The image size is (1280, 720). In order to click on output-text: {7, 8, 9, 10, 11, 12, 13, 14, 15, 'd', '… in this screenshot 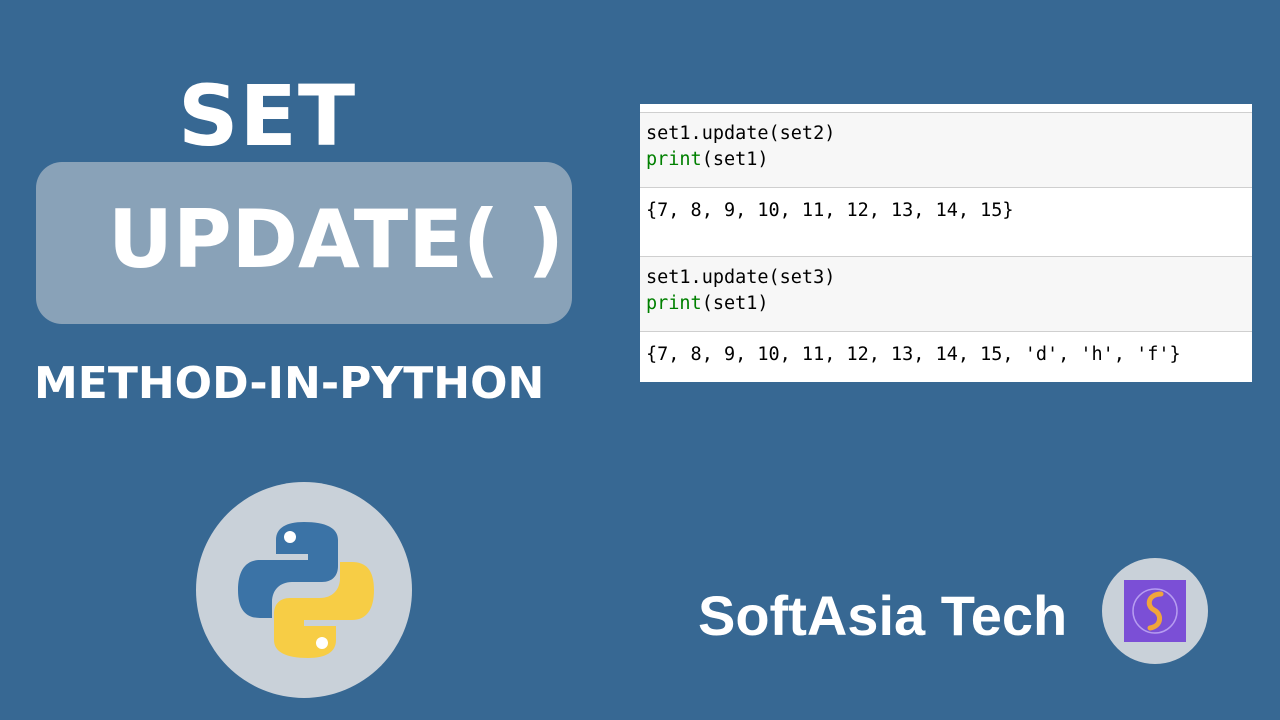, I will do `click(913, 354)`.